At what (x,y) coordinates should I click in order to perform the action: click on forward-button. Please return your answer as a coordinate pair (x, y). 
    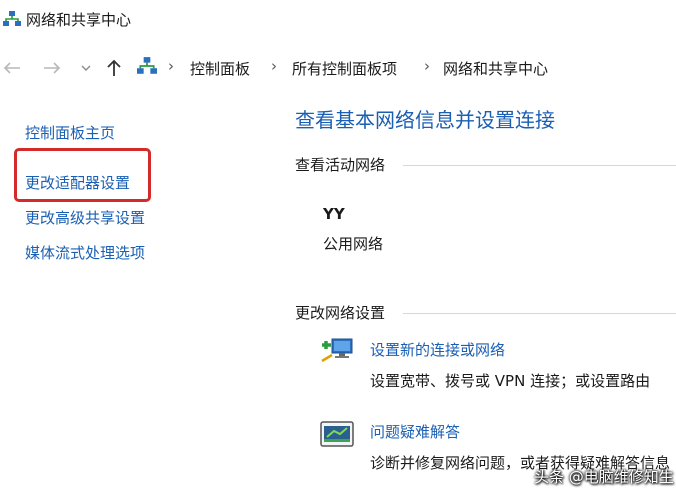
    Looking at the image, I should click on (52, 68).